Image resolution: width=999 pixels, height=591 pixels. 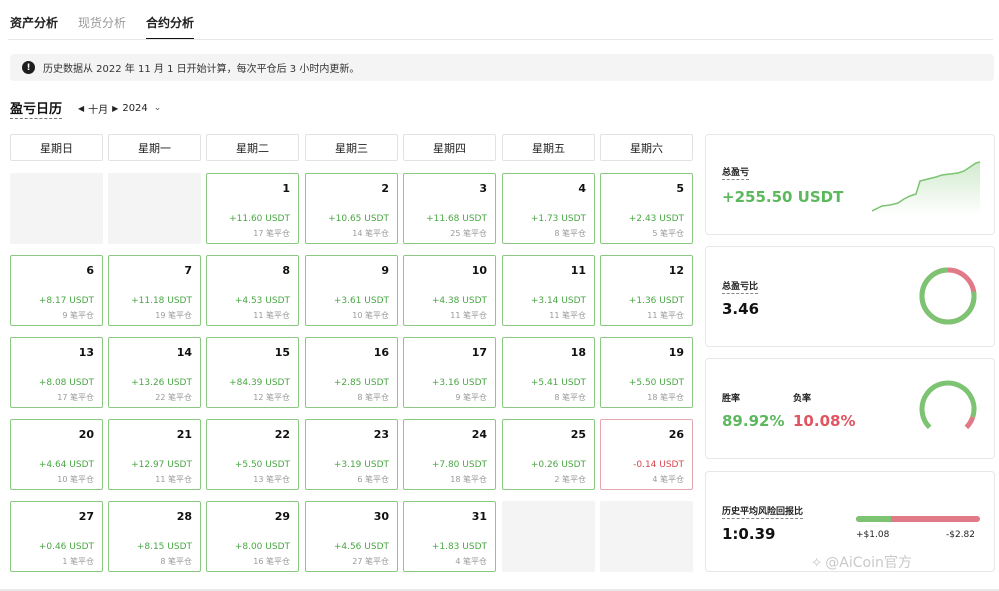 I want to click on calendar-day-28: 28 +8.15 USDT 8 笔平仓, so click(x=154, y=536).